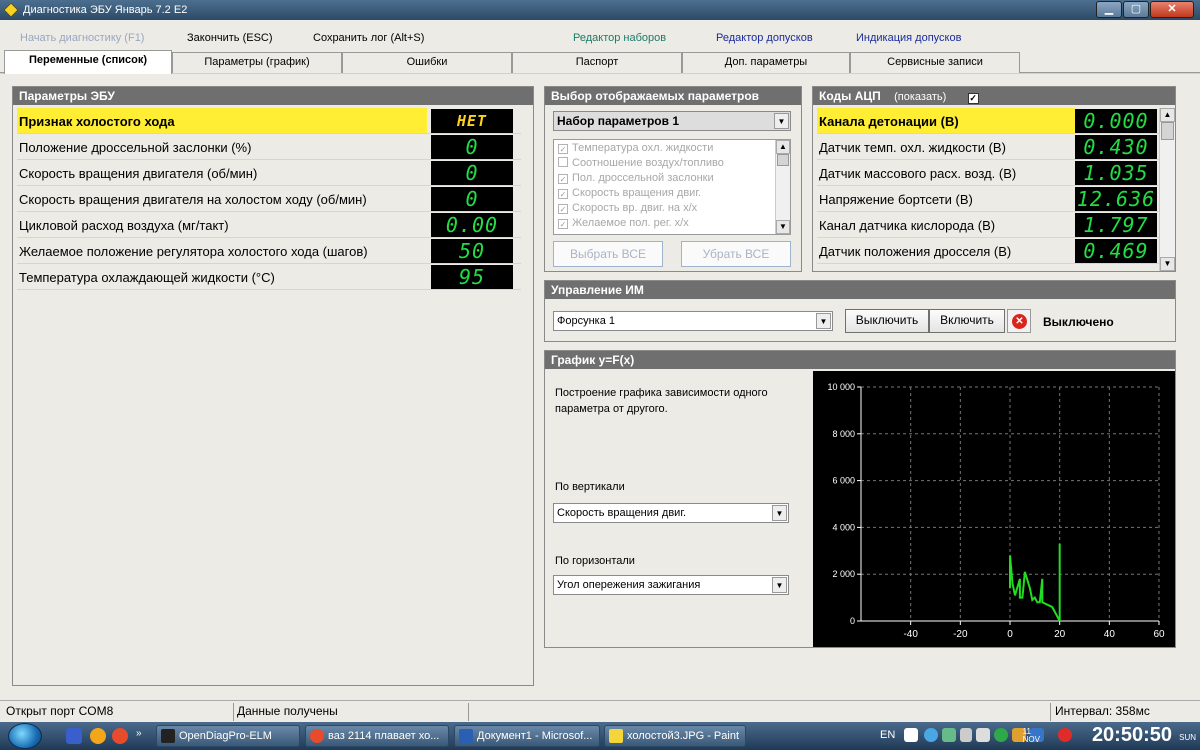  Describe the element at coordinates (990, 251) in the screenshot. I see `adc-row: Датчик положения дросселя (В) 0.469` at that location.